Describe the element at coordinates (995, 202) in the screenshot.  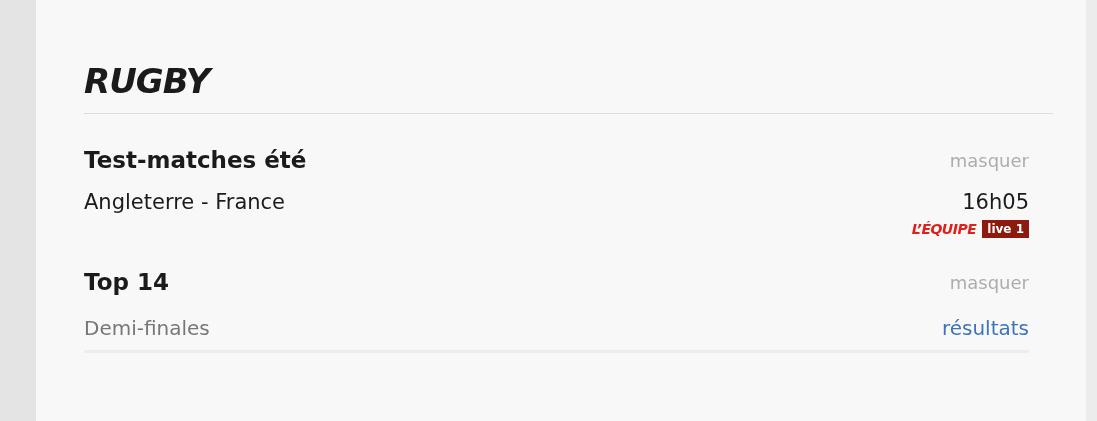
I see `match-time: 16h05` at that location.